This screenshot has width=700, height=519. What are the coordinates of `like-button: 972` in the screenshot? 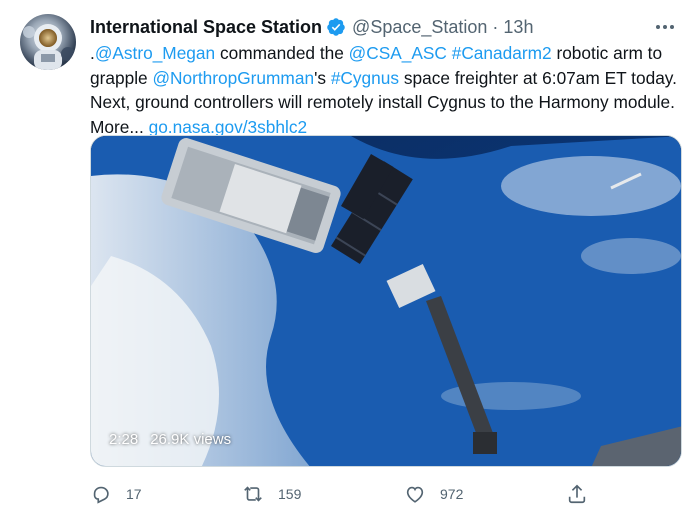 It's located at (433, 494).